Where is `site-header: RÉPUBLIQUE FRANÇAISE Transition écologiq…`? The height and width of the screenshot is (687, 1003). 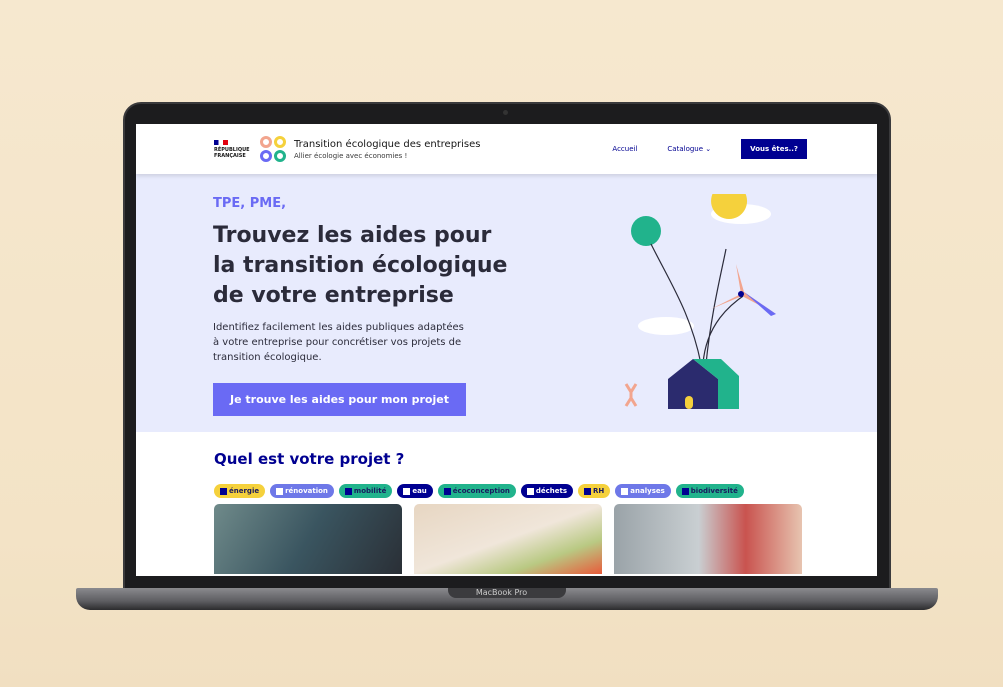 site-header: RÉPUBLIQUE FRANÇAISE Transition écologiq… is located at coordinates (506, 149).